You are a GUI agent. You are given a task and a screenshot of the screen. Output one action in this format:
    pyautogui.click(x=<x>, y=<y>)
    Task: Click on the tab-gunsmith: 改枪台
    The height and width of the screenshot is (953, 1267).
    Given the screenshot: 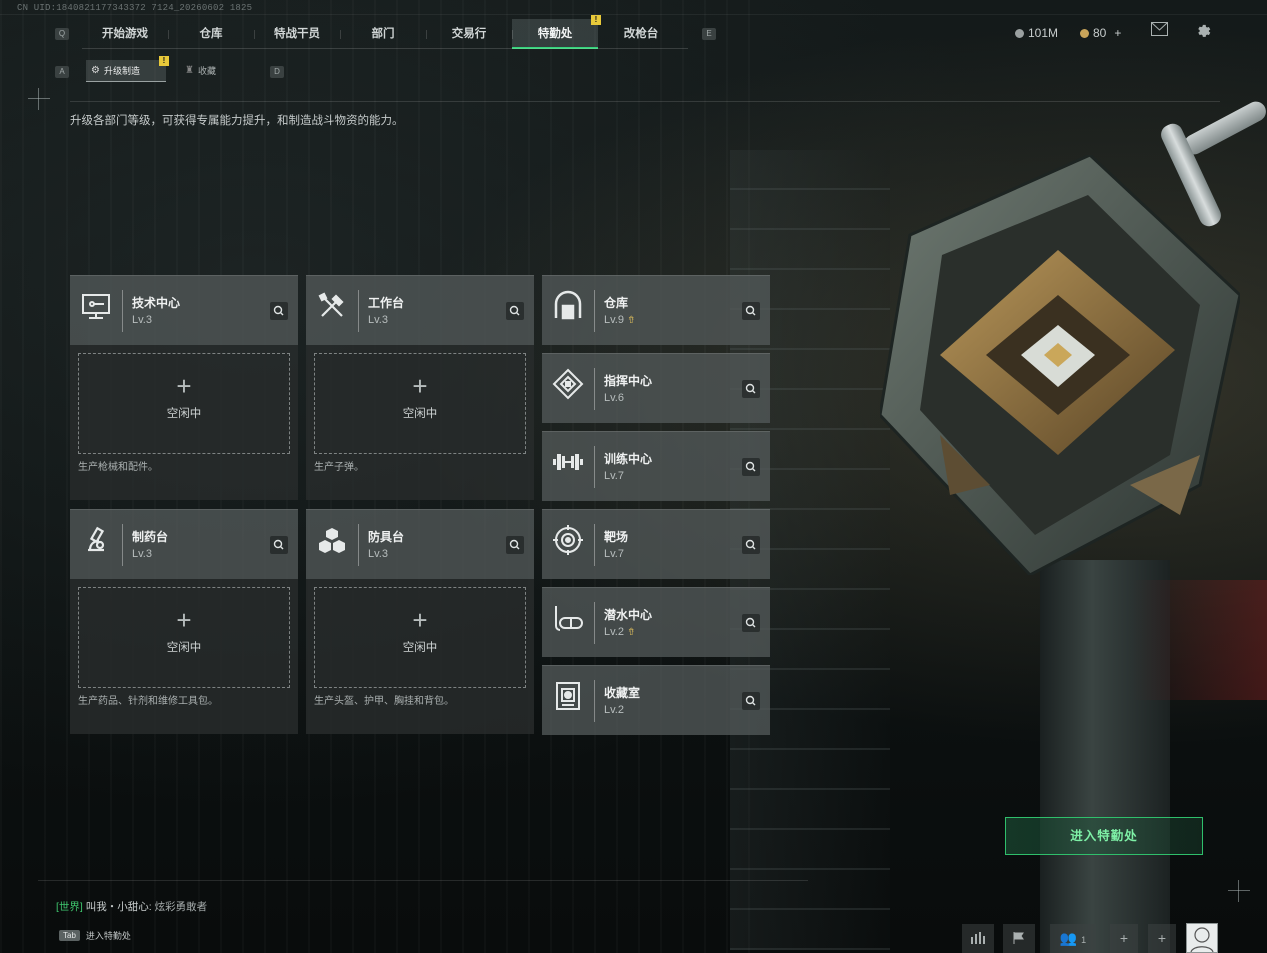 What is the action you would take?
    pyautogui.click(x=641, y=34)
    